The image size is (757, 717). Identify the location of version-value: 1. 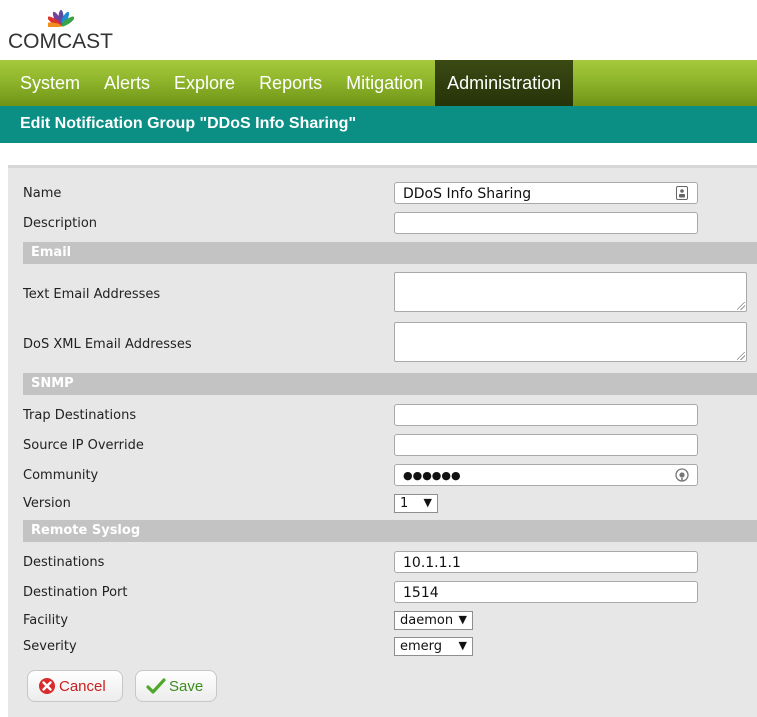
(404, 503).